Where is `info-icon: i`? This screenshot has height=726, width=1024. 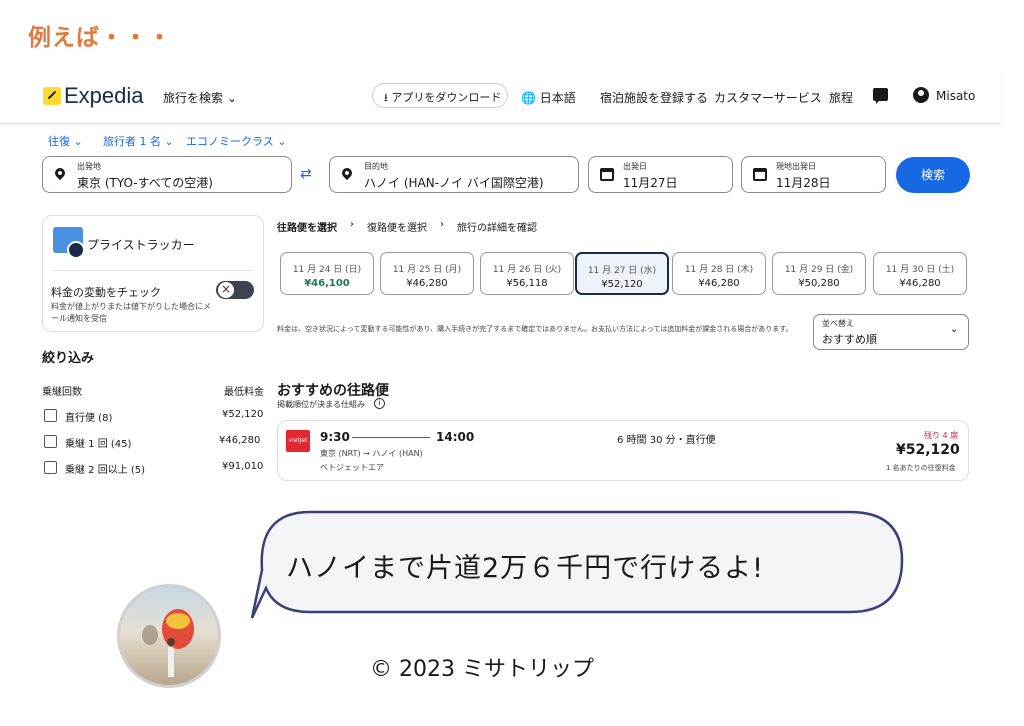
info-icon: i is located at coordinates (379, 403).